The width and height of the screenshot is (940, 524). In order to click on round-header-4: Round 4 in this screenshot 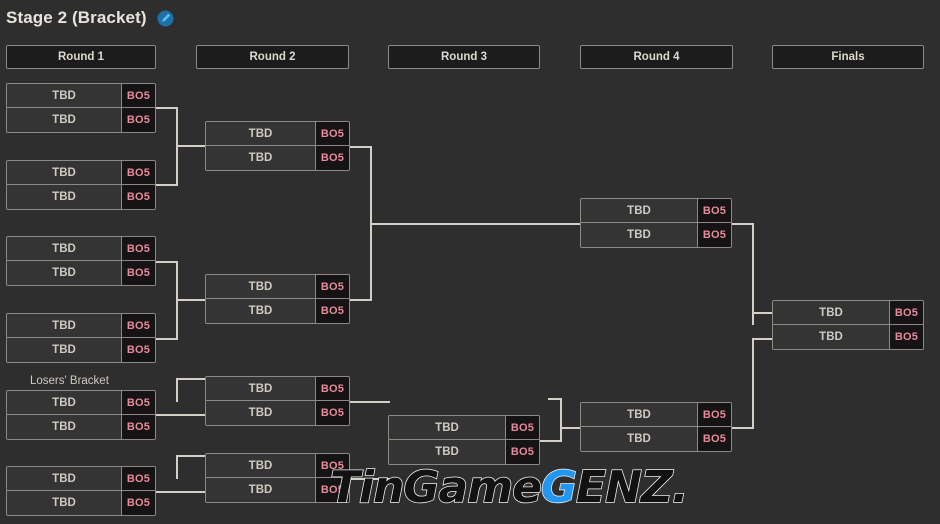, I will do `click(656, 57)`.